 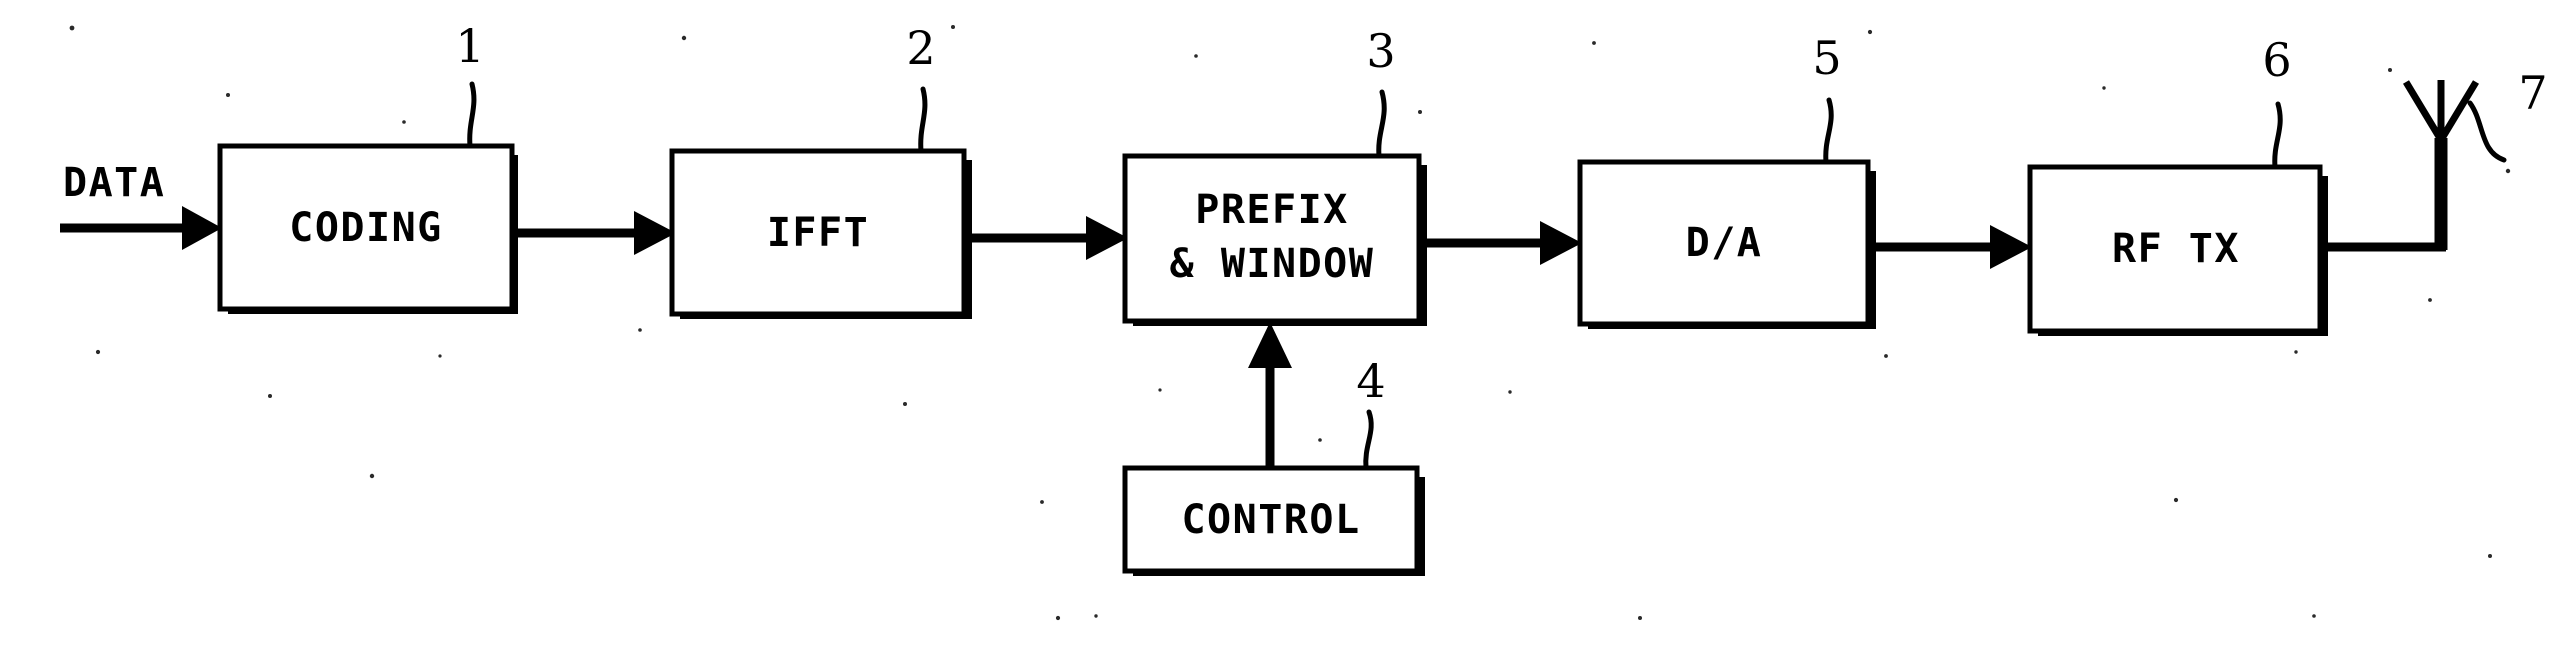 I want to click on reference-leader-control: 4, so click(x=1371, y=412).